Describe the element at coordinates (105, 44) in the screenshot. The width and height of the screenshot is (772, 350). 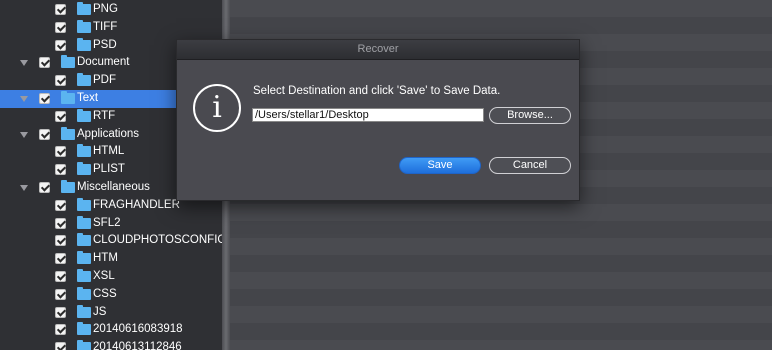
I see `tree-item-label: PSD` at that location.